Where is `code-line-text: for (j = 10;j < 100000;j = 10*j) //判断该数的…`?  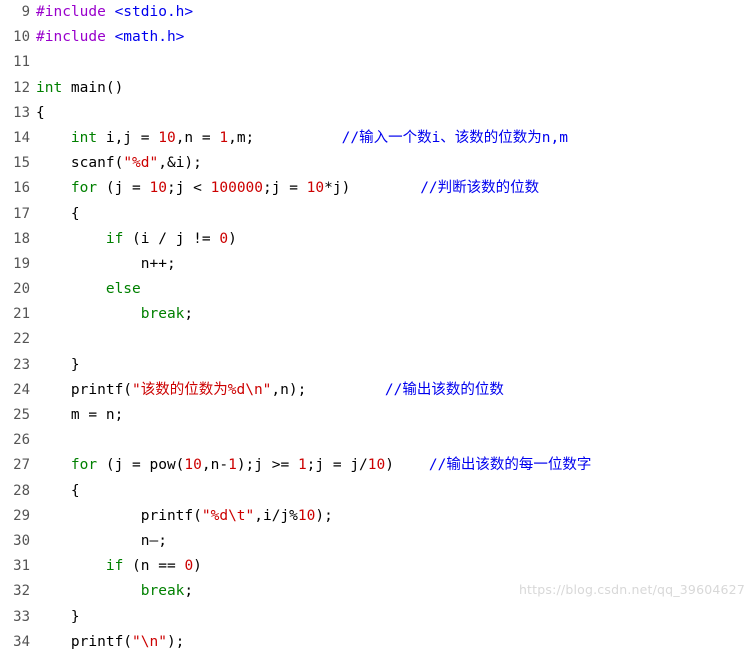
code-line-text: for (j = 10;j < 100000;j = 10*j) //判断该数的… is located at coordinates (287, 188).